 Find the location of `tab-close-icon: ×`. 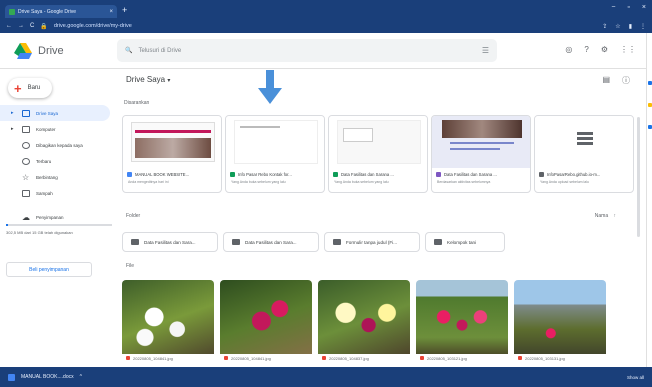

tab-close-icon: × is located at coordinates (111, 12).